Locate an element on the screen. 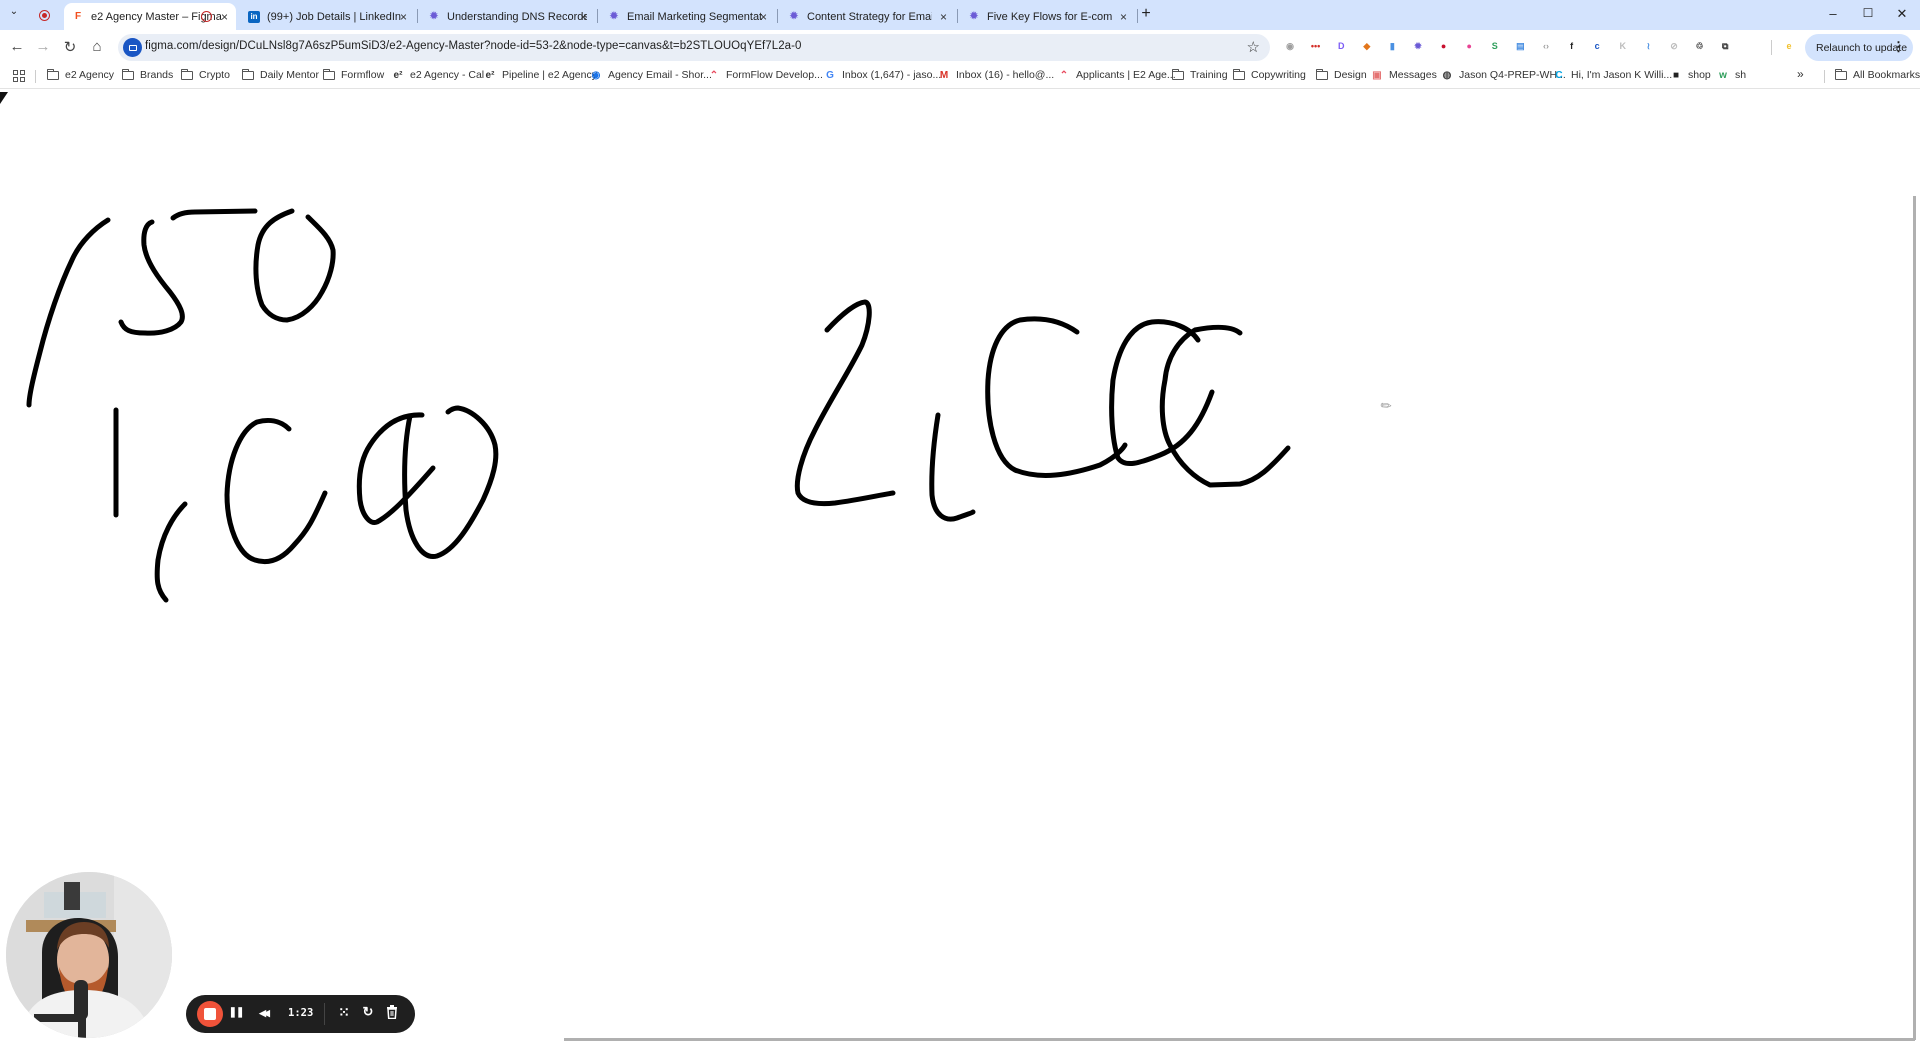  bookmark-label: Formflow is located at coordinates (363, 75).